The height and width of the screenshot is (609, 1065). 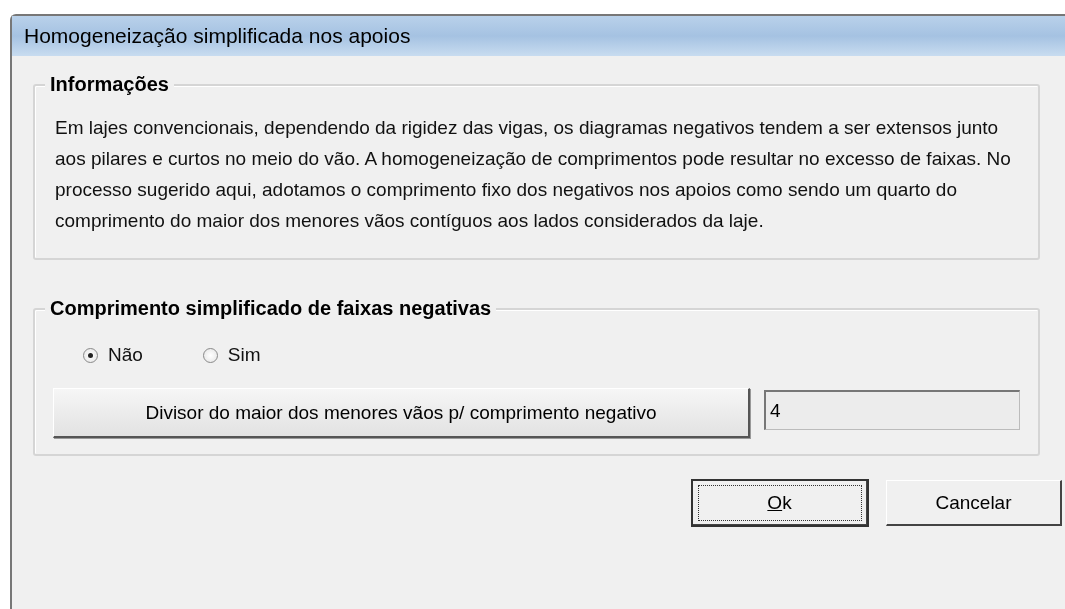 I want to click on cancel-button: Cancelar, so click(x=974, y=503).